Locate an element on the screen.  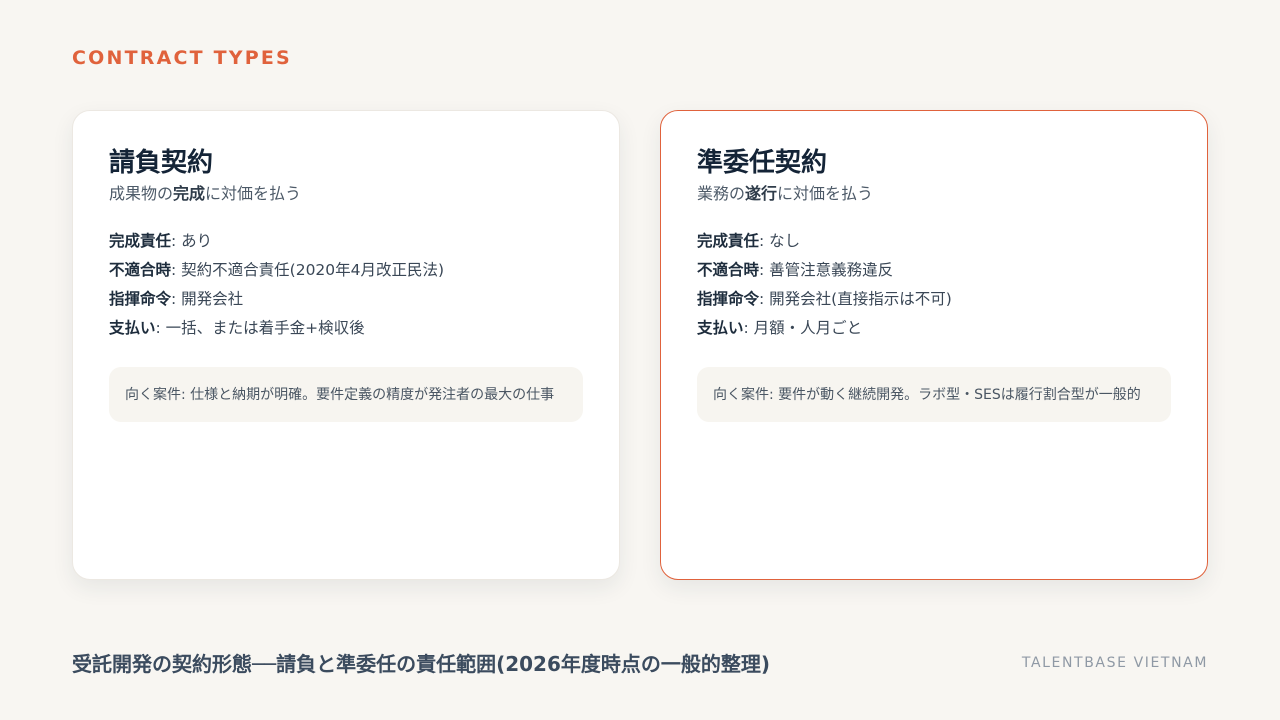
card-title: 請負契約 is located at coordinates (161, 163).